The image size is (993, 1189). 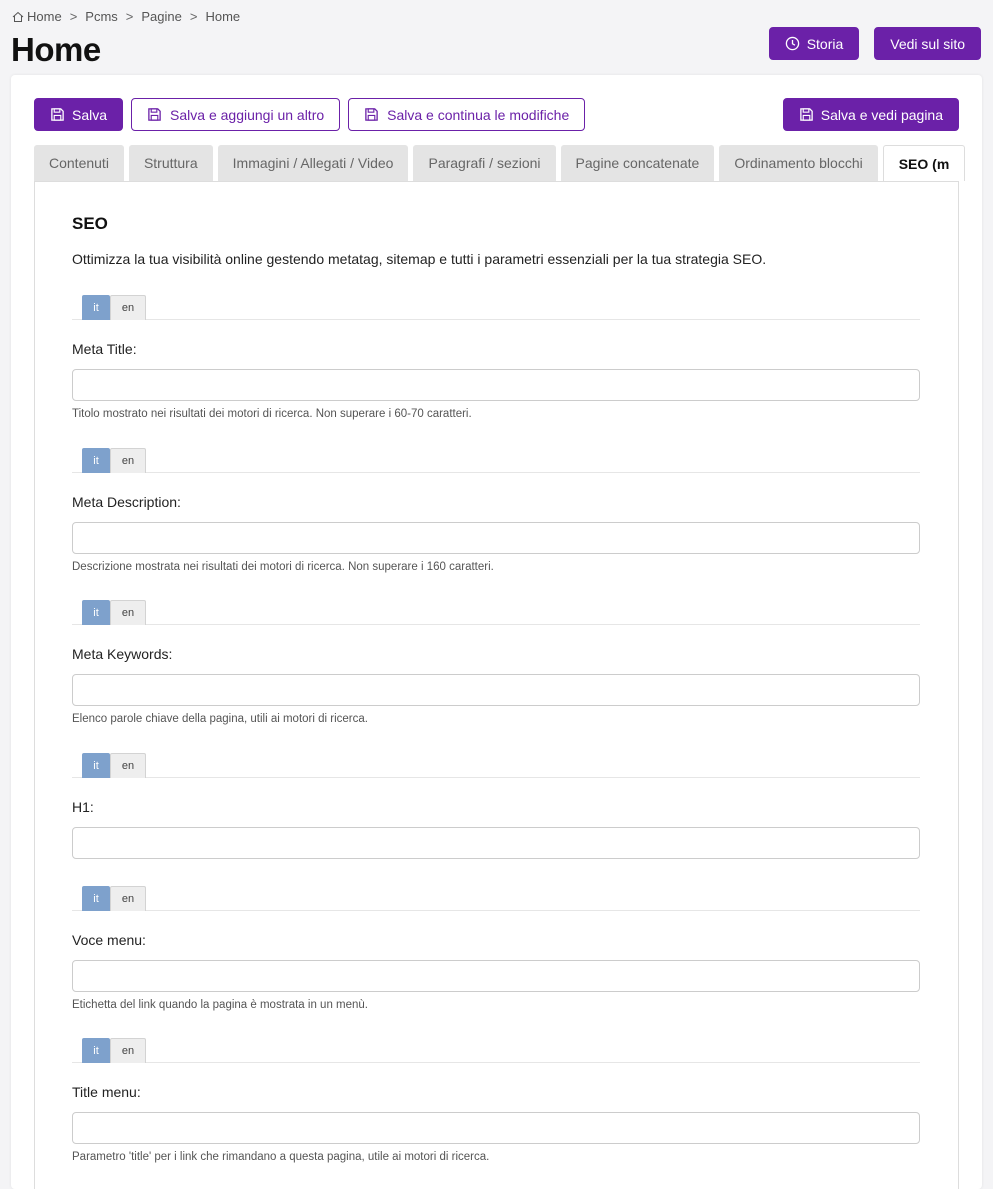 What do you see at coordinates (247, 114) in the screenshot?
I see `save-and-add-button-label: Salva e aggiungi un altro` at bounding box center [247, 114].